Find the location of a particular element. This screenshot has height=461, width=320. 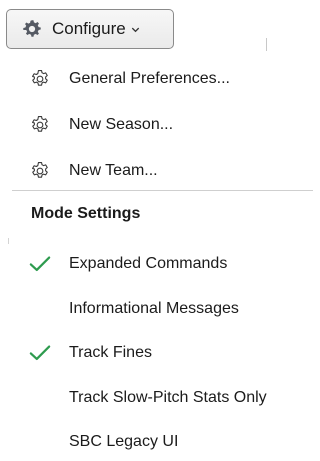

menu-item-label: SBC Legacy UI is located at coordinates (124, 441).